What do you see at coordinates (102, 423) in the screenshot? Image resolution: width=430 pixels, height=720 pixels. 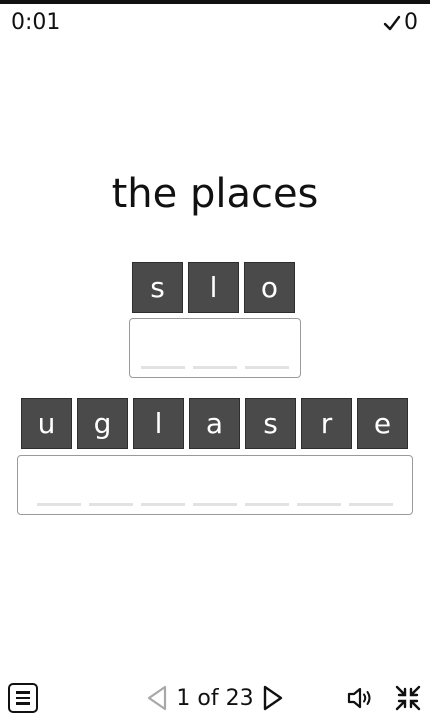 I see `letter-tile: g` at bounding box center [102, 423].